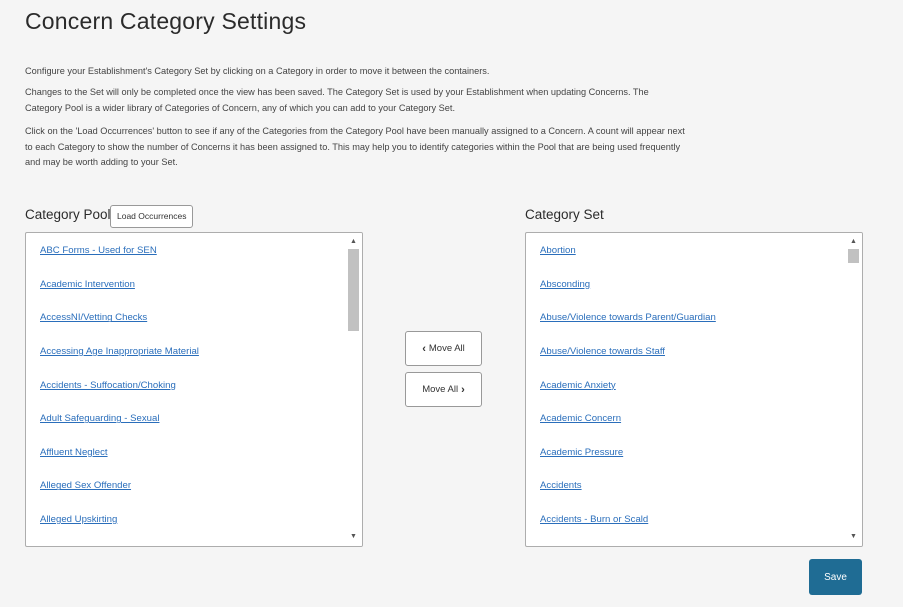 This screenshot has height=607, width=903. Describe the element at coordinates (87, 284) in the screenshot. I see `pool-item-link: Academic Intervention` at that location.